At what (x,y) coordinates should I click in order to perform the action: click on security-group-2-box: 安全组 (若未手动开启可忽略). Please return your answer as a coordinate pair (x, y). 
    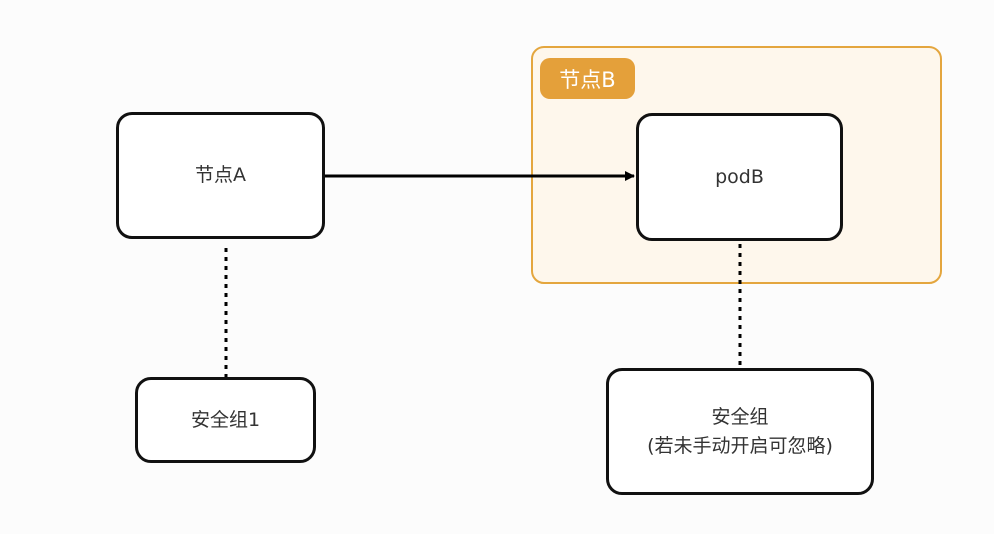
    Looking at the image, I should click on (740, 431).